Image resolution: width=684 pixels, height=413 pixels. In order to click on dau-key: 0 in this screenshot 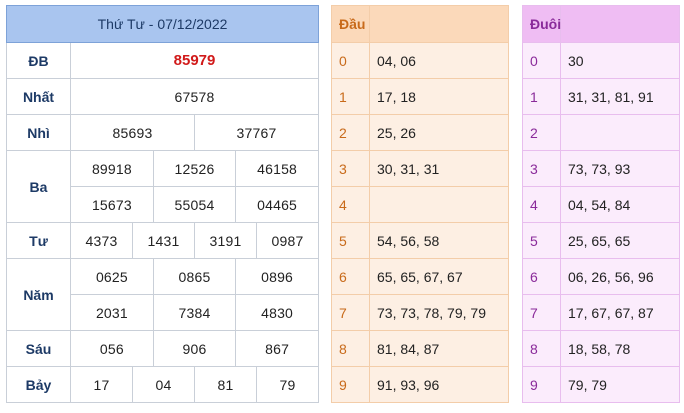, I will do `click(350, 60)`.